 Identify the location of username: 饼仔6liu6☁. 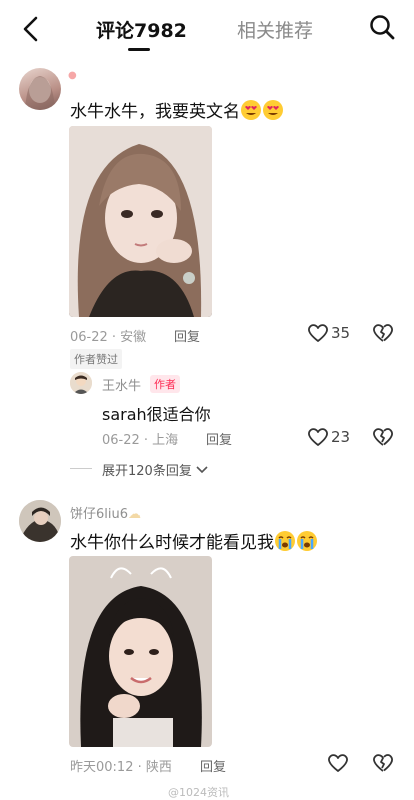
(105, 512).